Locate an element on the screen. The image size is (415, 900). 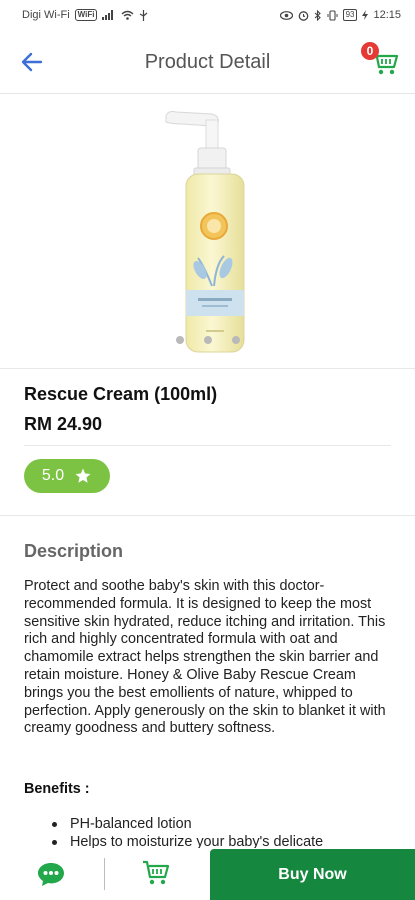
description-heading: Description is located at coordinates (74, 551).